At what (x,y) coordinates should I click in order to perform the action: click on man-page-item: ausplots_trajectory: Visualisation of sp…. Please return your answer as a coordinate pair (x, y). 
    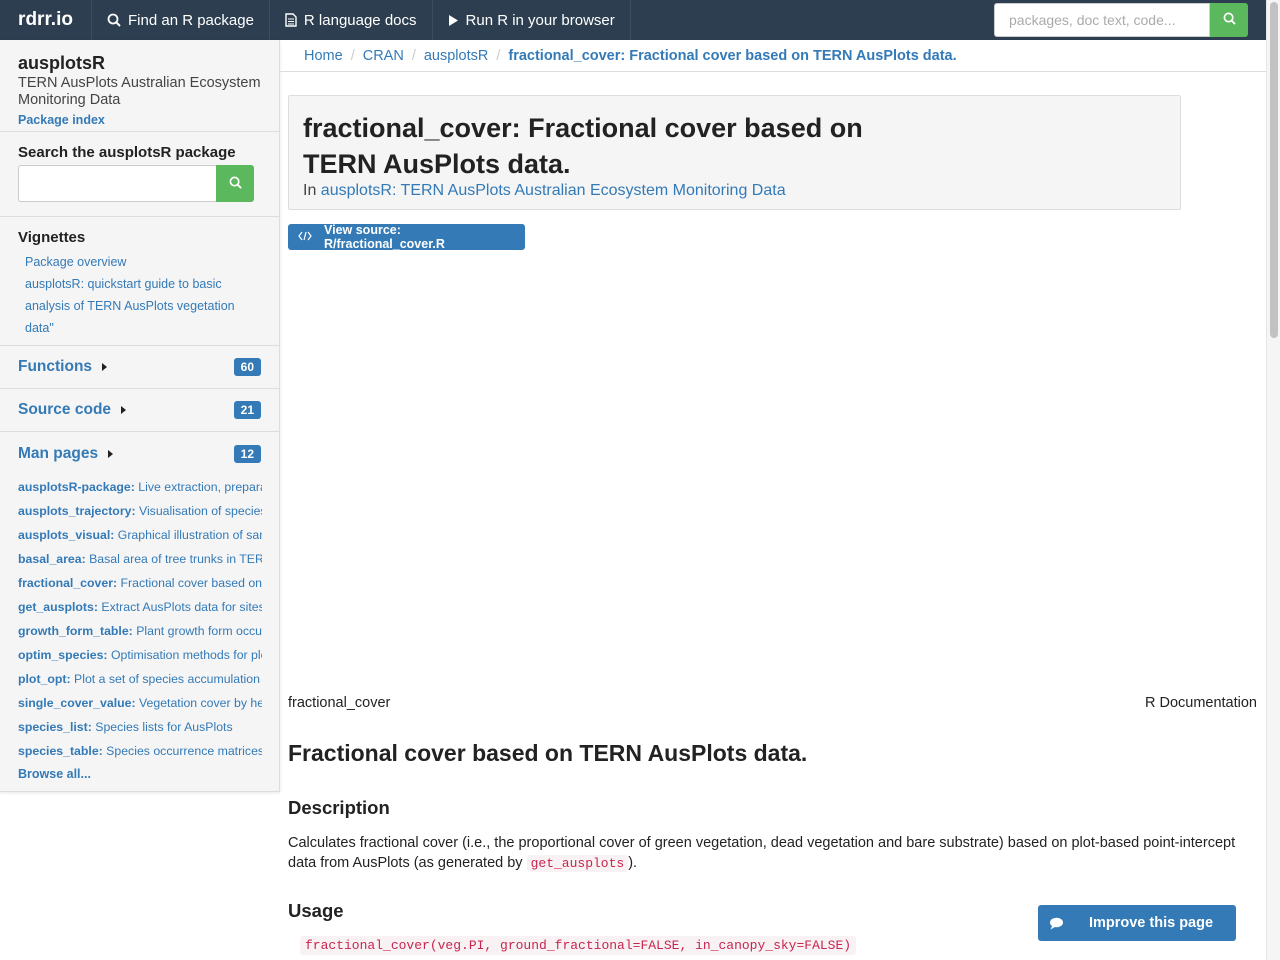
    Looking at the image, I should click on (140, 511).